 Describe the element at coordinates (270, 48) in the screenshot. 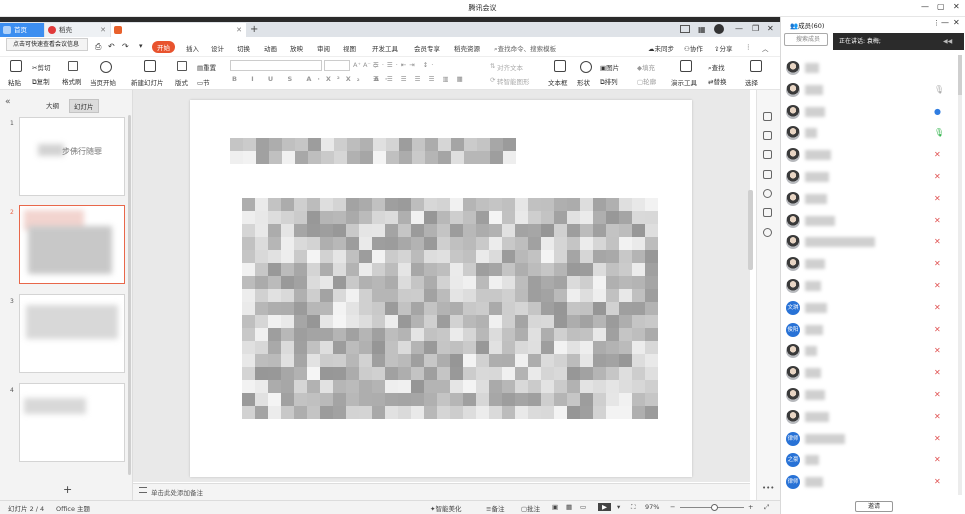

I see `menu-animation: 动画` at that location.